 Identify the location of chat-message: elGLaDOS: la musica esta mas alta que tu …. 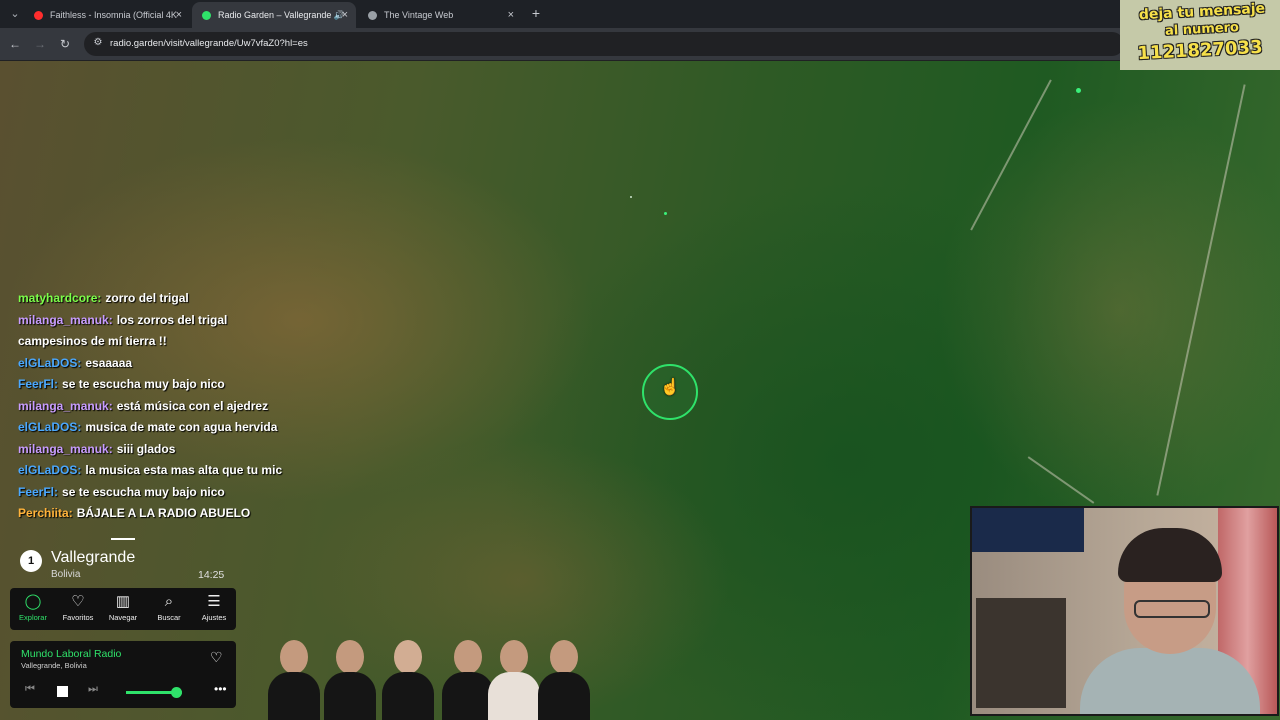
(178, 471).